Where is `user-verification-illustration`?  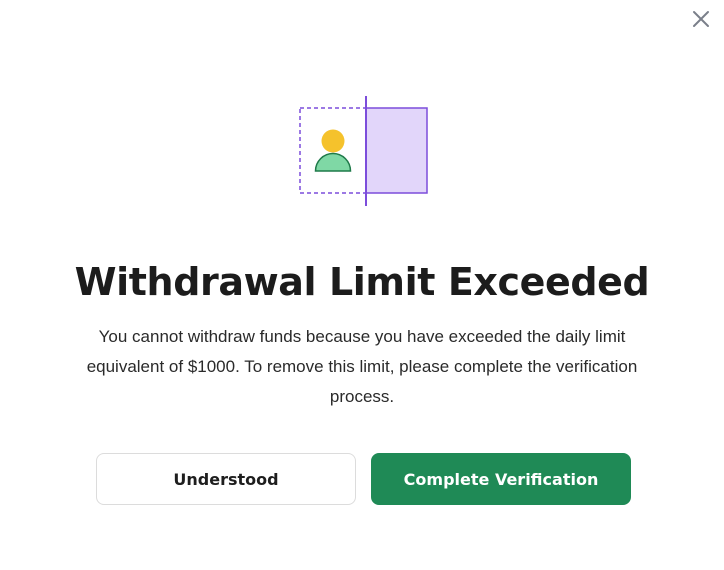 user-verification-illustration is located at coordinates (363, 151).